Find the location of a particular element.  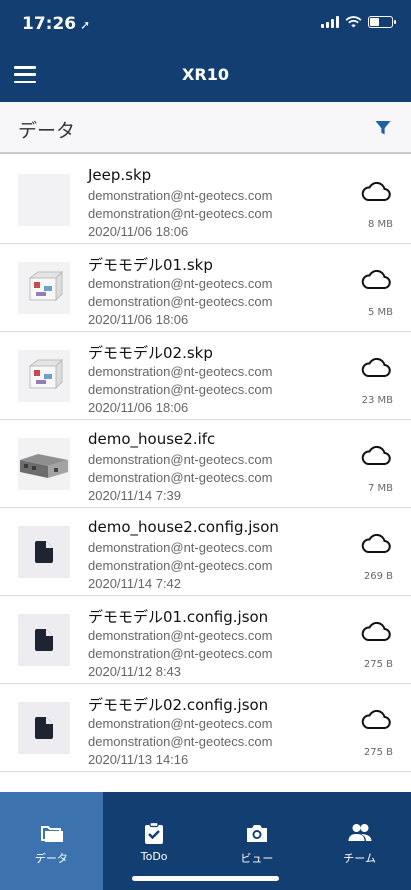

file-size: 269 B is located at coordinates (378, 576).